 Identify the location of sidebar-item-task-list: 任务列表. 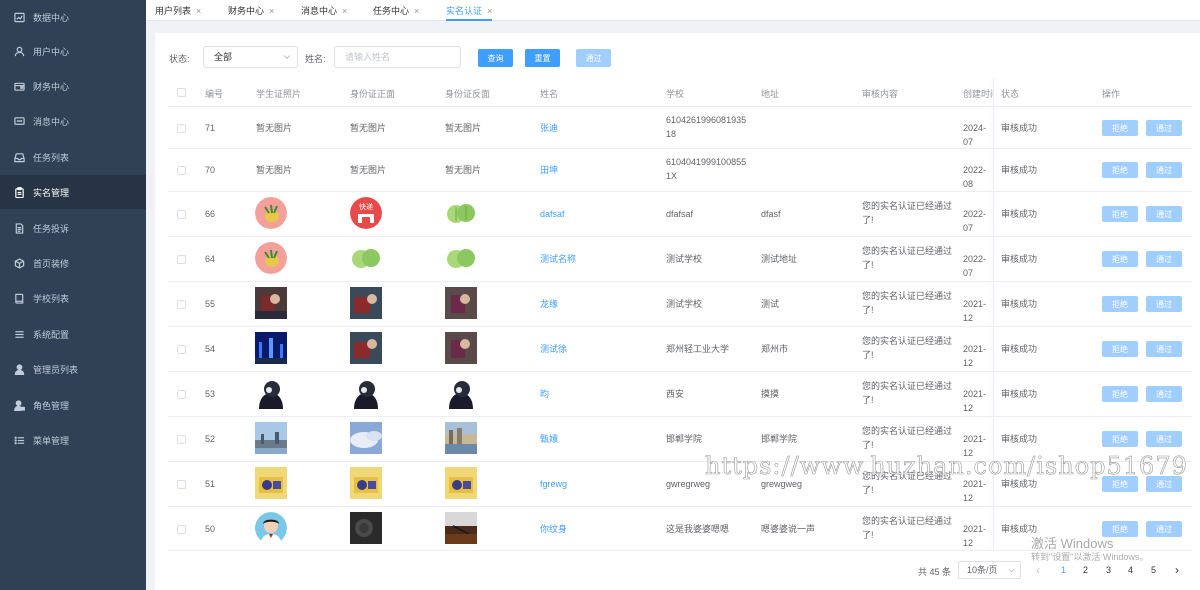
(73, 157).